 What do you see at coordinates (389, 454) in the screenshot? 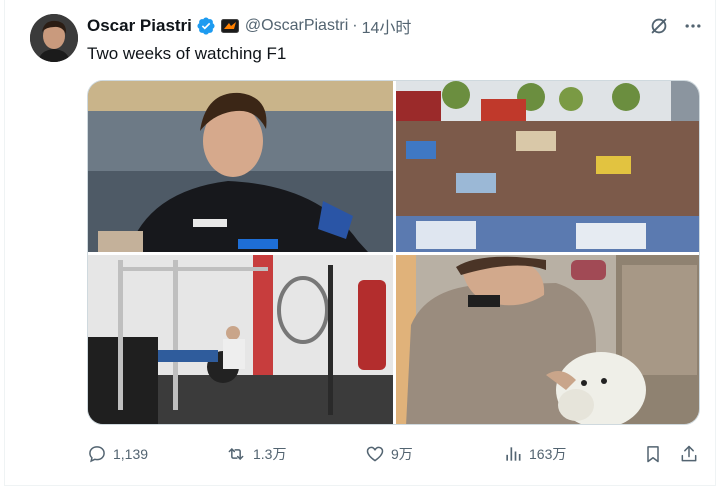
I see `like-button: 9万` at bounding box center [389, 454].